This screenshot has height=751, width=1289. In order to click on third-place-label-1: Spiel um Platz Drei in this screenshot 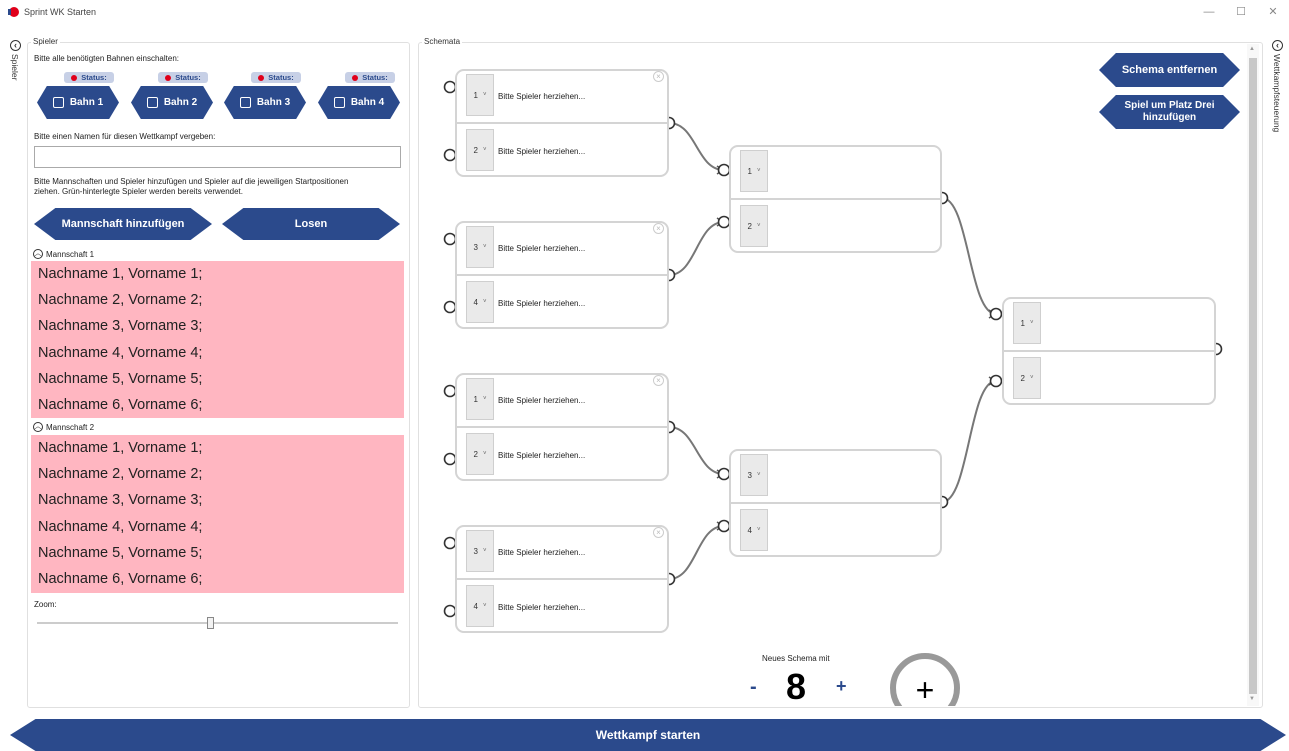, I will do `click(1169, 105)`.